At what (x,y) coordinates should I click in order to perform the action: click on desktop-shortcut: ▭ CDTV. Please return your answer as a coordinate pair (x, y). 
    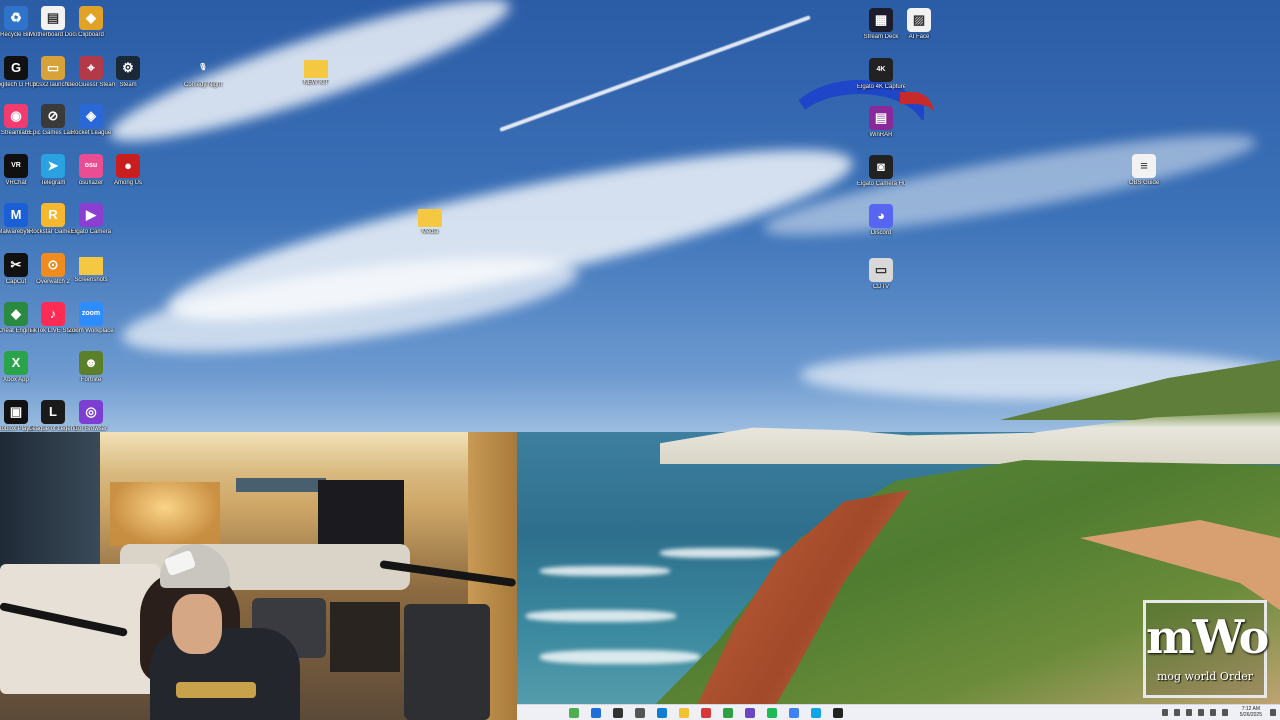
    Looking at the image, I should click on (881, 274).